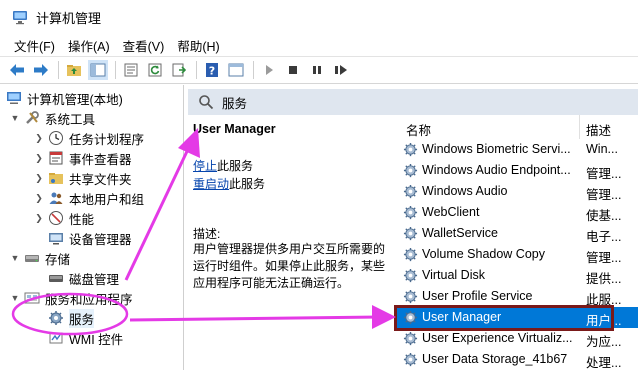  What do you see at coordinates (40, 258) in the screenshot?
I see `tree-item-storage: ▼ 存储` at bounding box center [40, 258].